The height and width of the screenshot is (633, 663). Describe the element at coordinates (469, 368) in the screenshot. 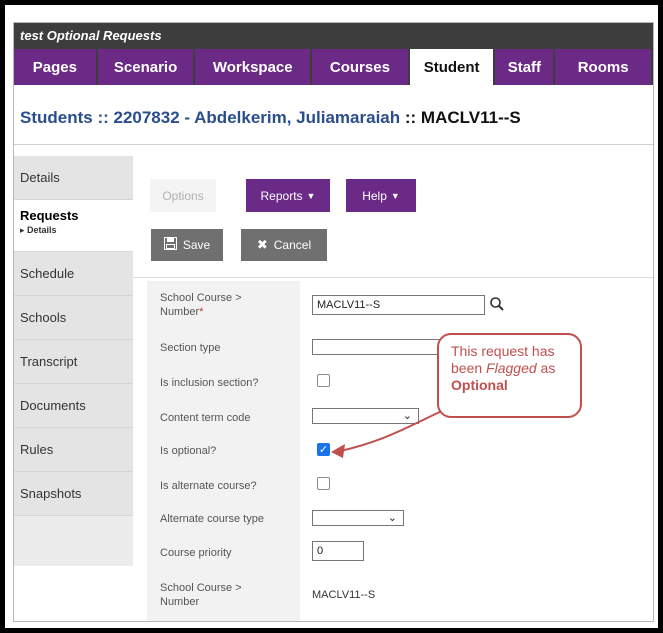

I see `callout-line2-pre: been` at that location.